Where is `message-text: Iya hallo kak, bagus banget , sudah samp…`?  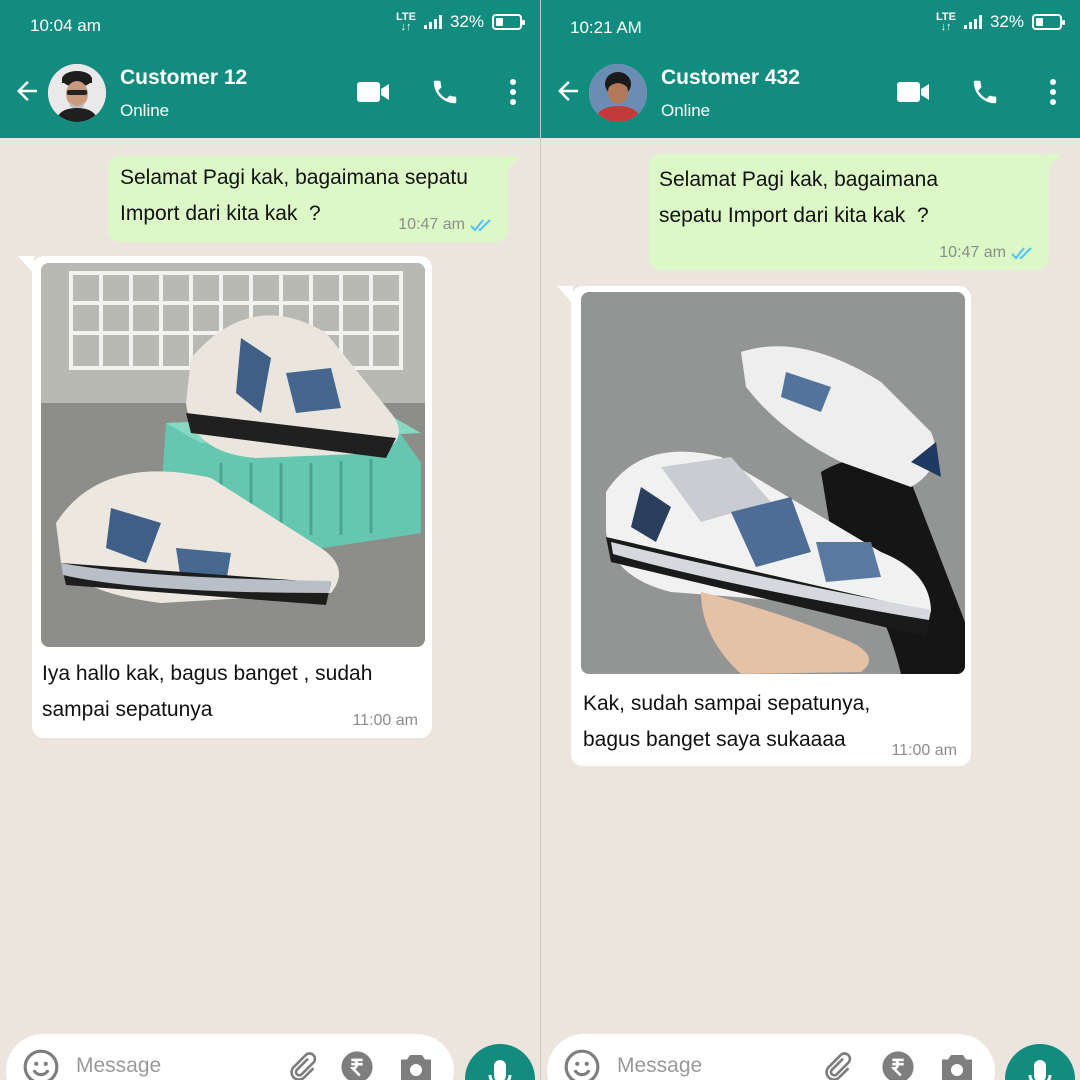
message-text: Iya hallo kak, bagus banget , sudah samp… is located at coordinates (207, 691).